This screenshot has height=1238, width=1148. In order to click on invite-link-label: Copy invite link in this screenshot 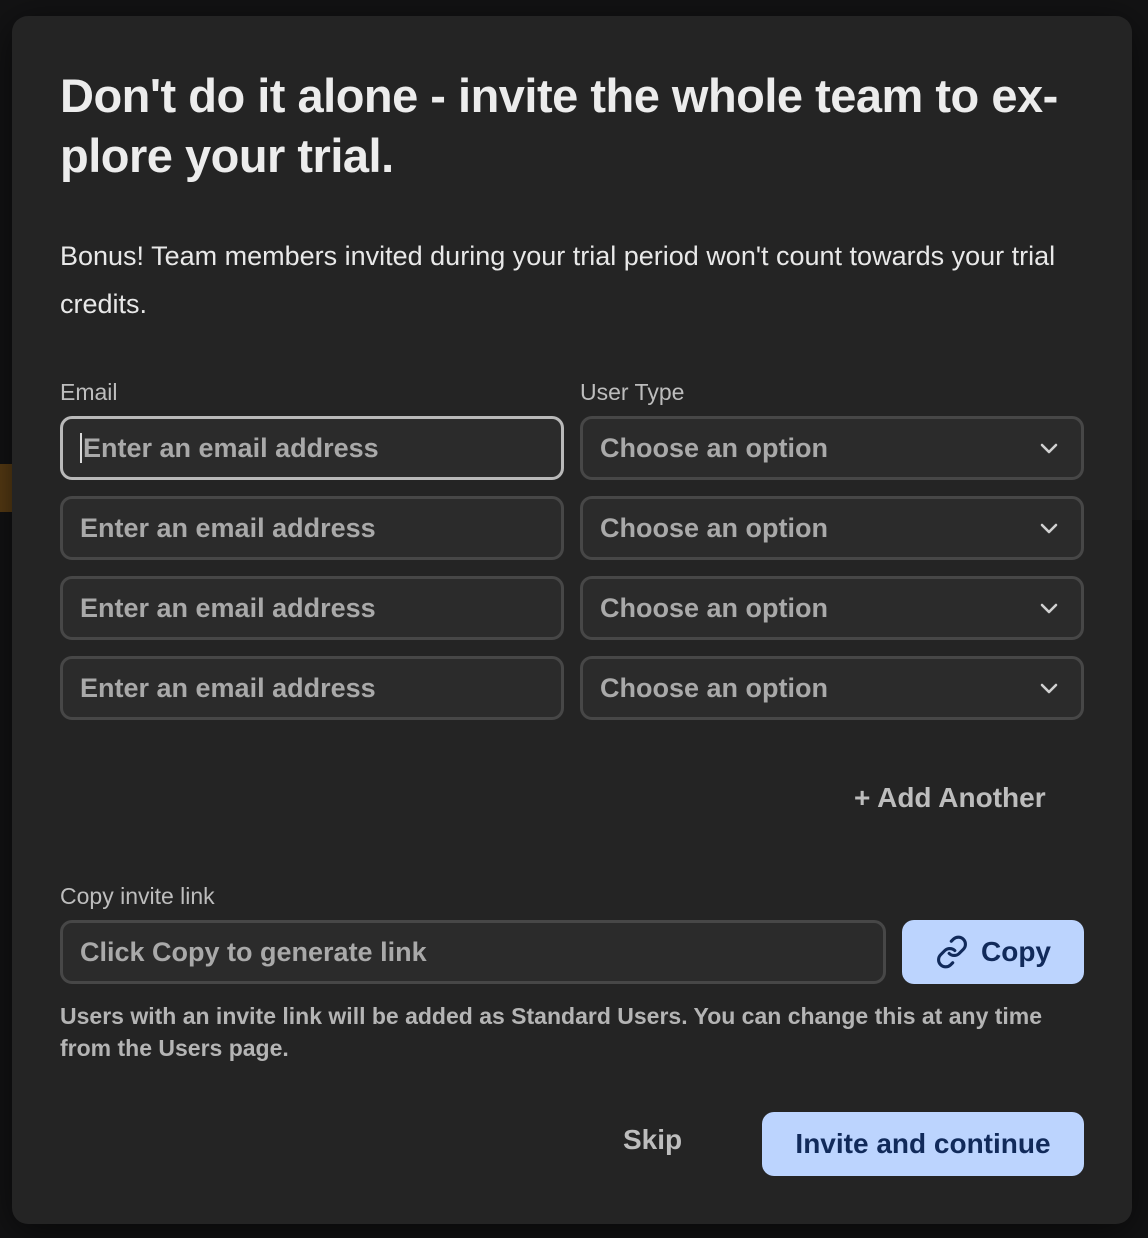, I will do `click(137, 896)`.